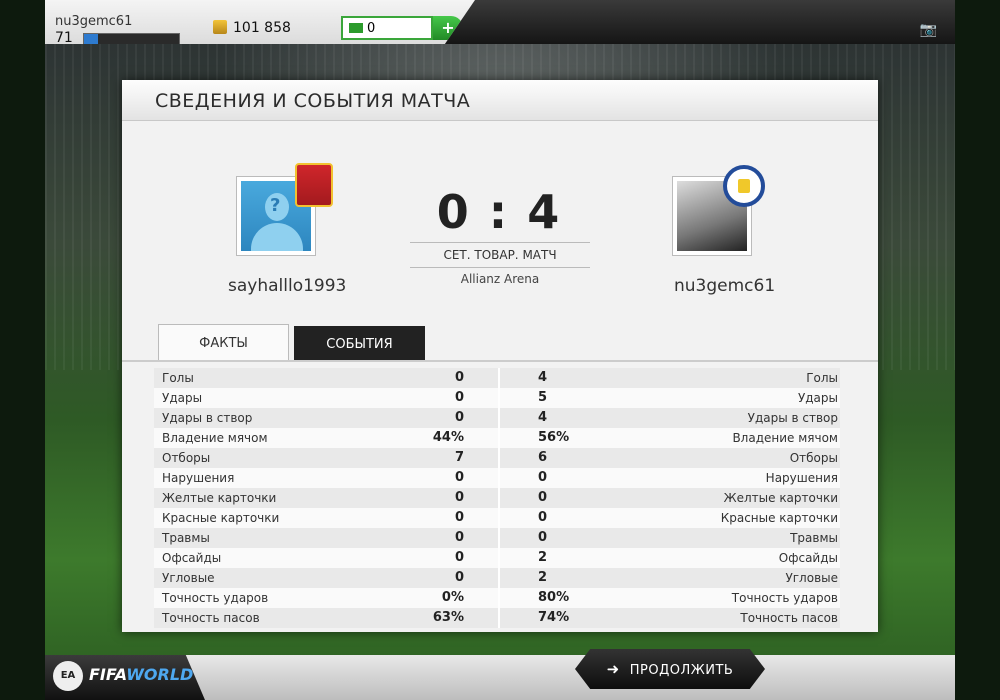 The image size is (1000, 700). Describe the element at coordinates (784, 598) in the screenshot. I see `stat-label-away: Точность ударов` at that location.